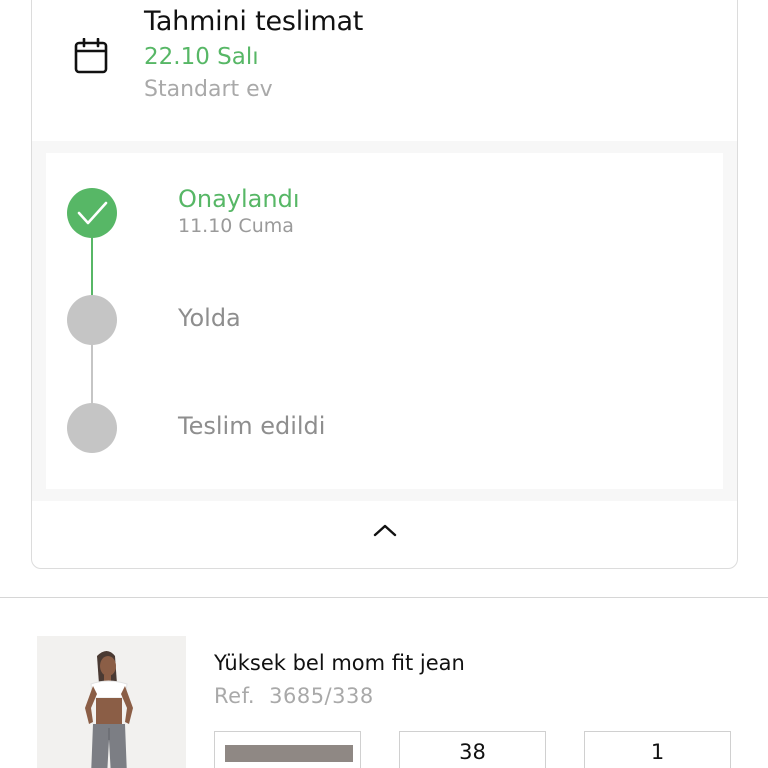 The width and height of the screenshot is (768, 768). What do you see at coordinates (239, 199) in the screenshot?
I see `step-confirmed-label: Onaylandı` at bounding box center [239, 199].